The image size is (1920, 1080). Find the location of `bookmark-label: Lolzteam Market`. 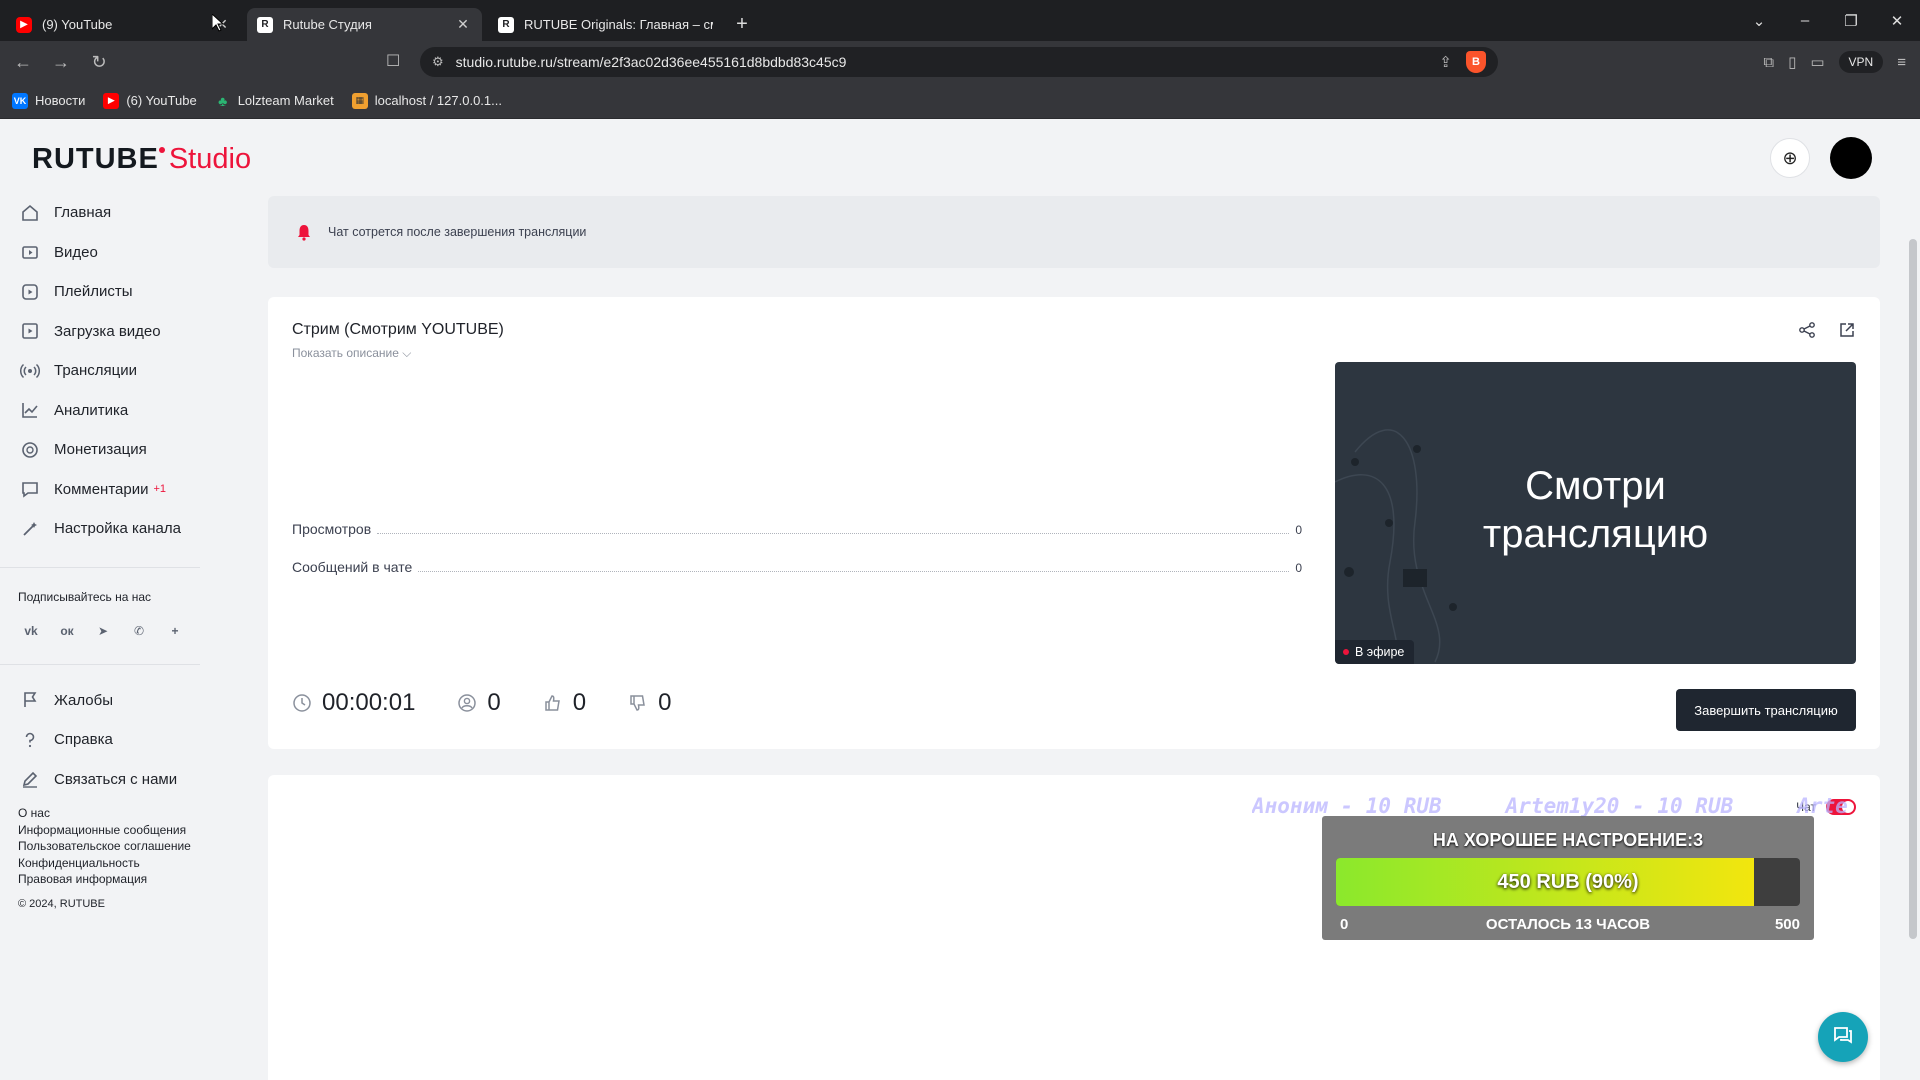

bookmark-label: Lolzteam Market is located at coordinates (285, 100).